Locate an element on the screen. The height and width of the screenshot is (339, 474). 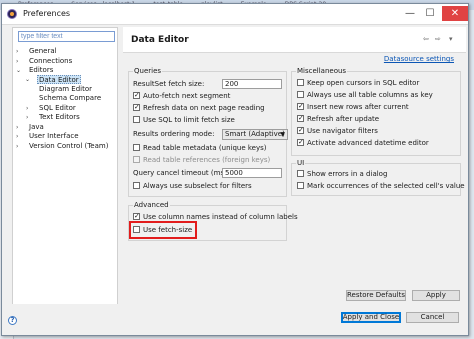
tree-item-sql-editor: SQL Editor is located at coordinates (57, 108).